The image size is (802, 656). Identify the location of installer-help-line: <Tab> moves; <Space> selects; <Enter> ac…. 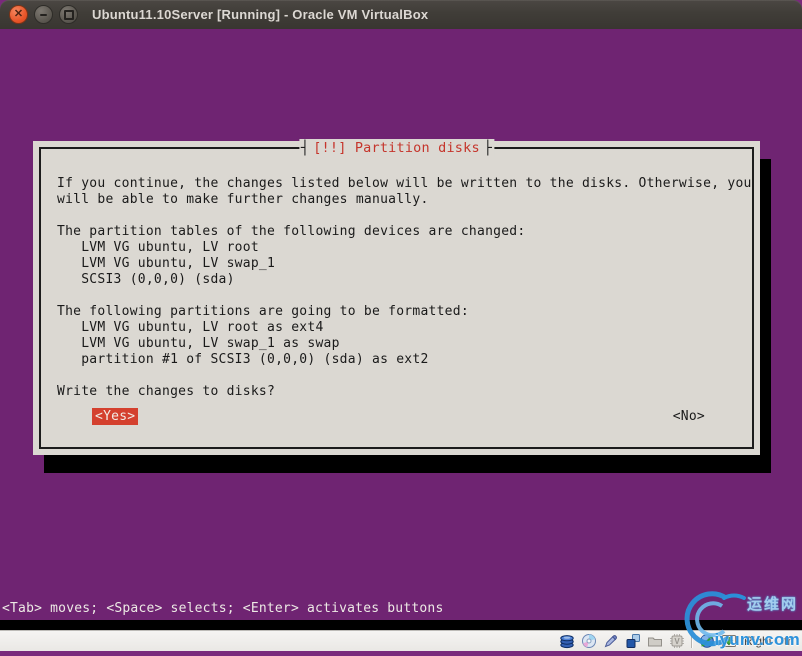
(223, 608).